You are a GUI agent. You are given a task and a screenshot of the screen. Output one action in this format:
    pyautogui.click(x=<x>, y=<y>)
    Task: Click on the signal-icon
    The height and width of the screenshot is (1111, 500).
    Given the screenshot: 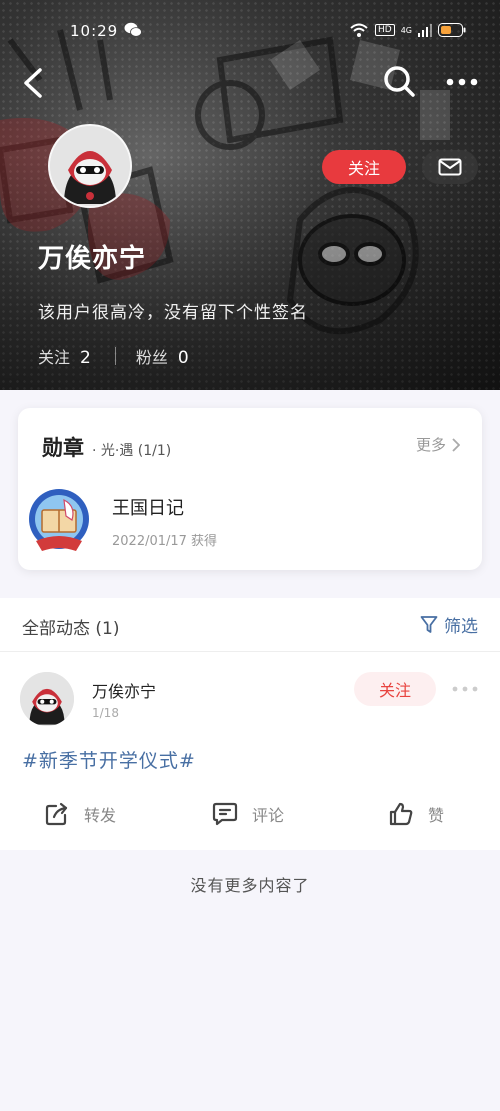 What is the action you would take?
    pyautogui.click(x=425, y=30)
    